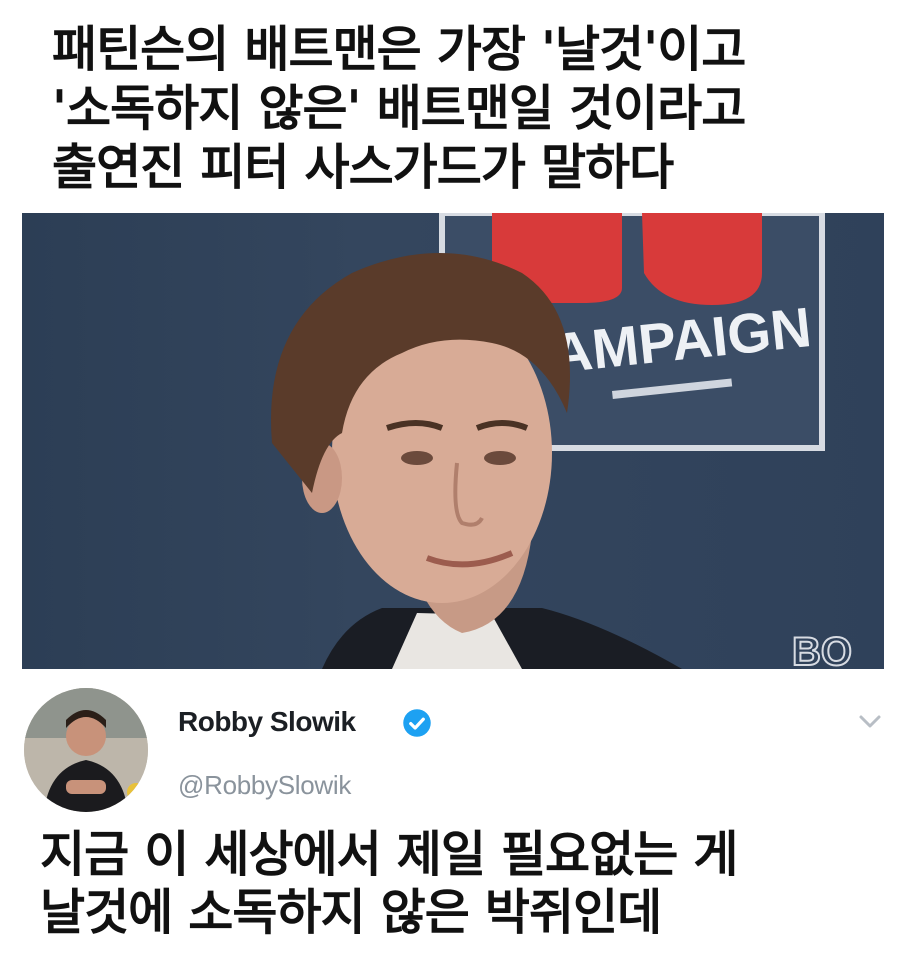 This screenshot has height=972, width=900. Describe the element at coordinates (351, 912) in the screenshot. I see `caption-line-2: 날것에 소독하지 않은 박쥐인데` at that location.